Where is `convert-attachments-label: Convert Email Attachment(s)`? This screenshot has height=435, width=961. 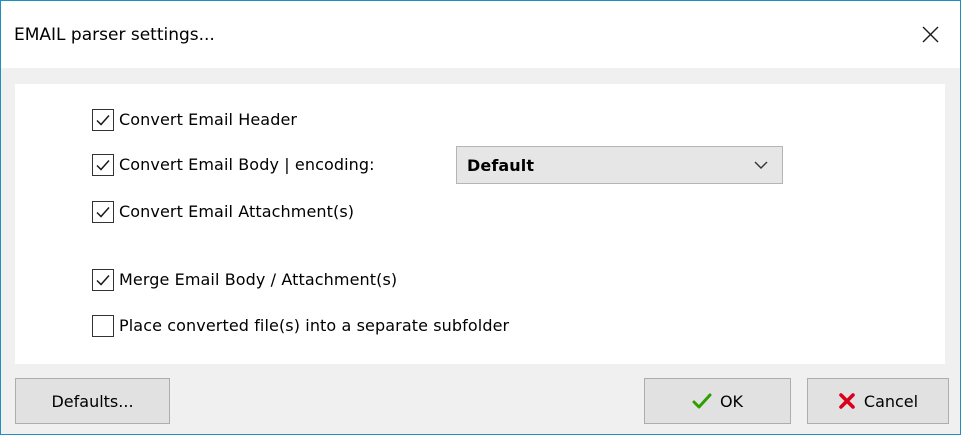 convert-attachments-label: Convert Email Attachment(s) is located at coordinates (237, 211).